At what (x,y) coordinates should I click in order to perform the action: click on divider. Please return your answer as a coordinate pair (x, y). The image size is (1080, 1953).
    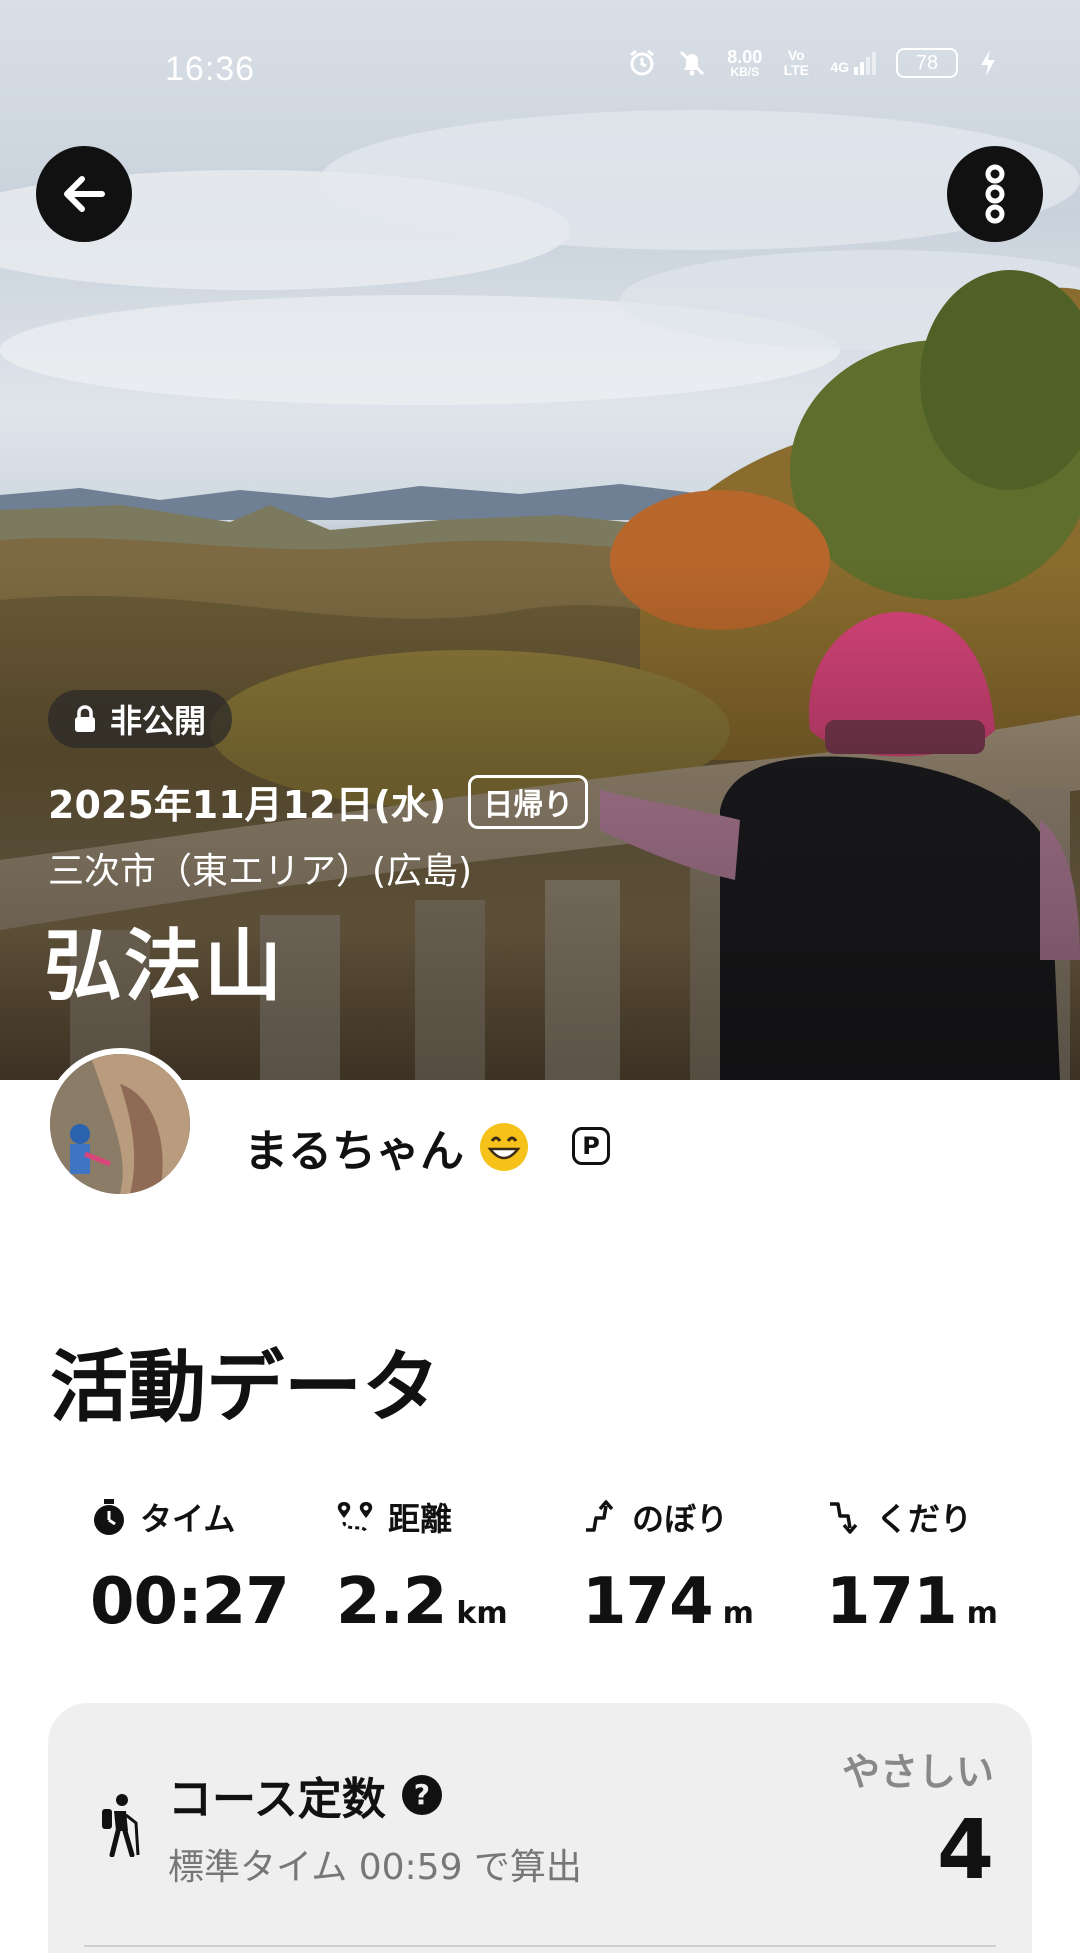
    Looking at the image, I should click on (540, 1946).